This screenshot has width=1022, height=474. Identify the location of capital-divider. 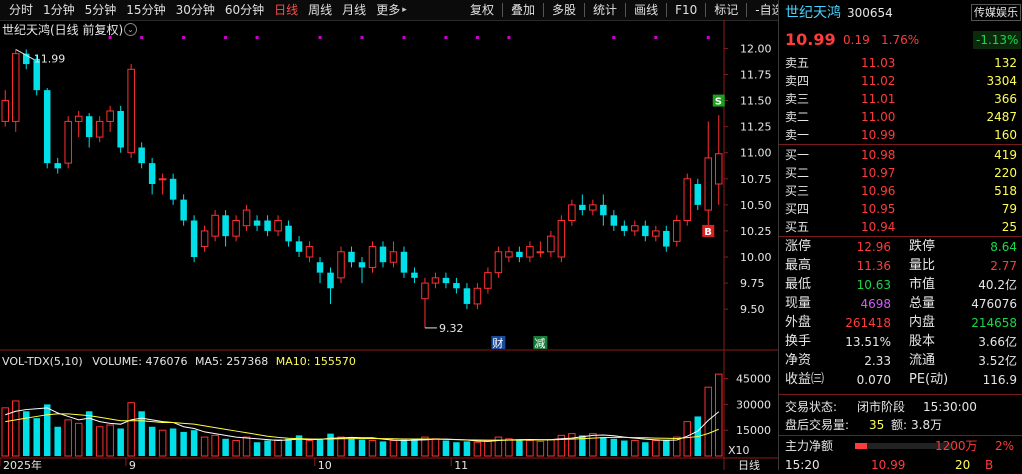
(900, 435).